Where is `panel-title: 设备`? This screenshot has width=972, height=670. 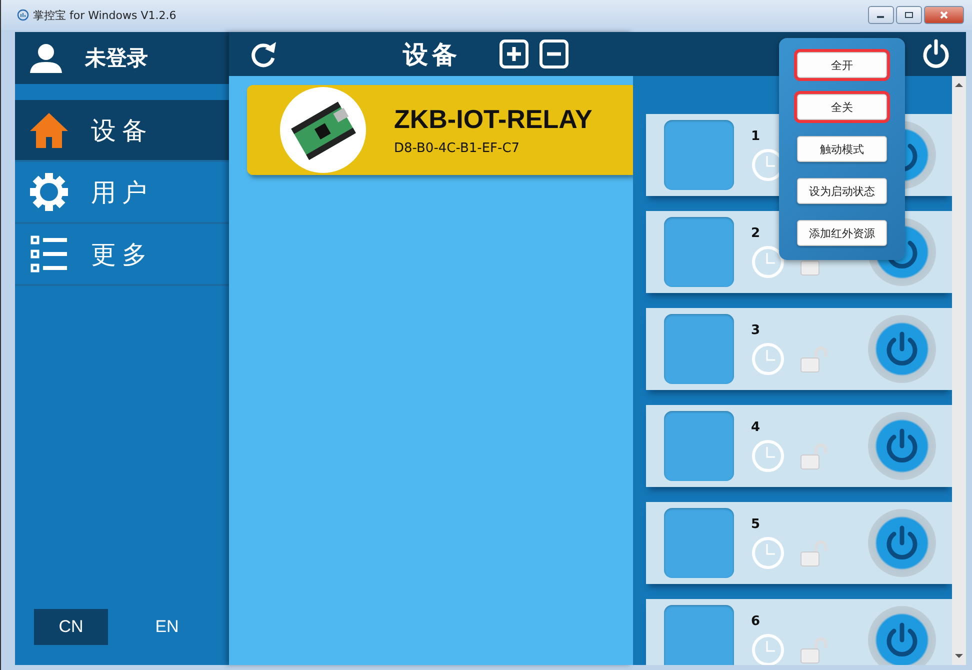 panel-title: 设备 is located at coordinates (432, 54).